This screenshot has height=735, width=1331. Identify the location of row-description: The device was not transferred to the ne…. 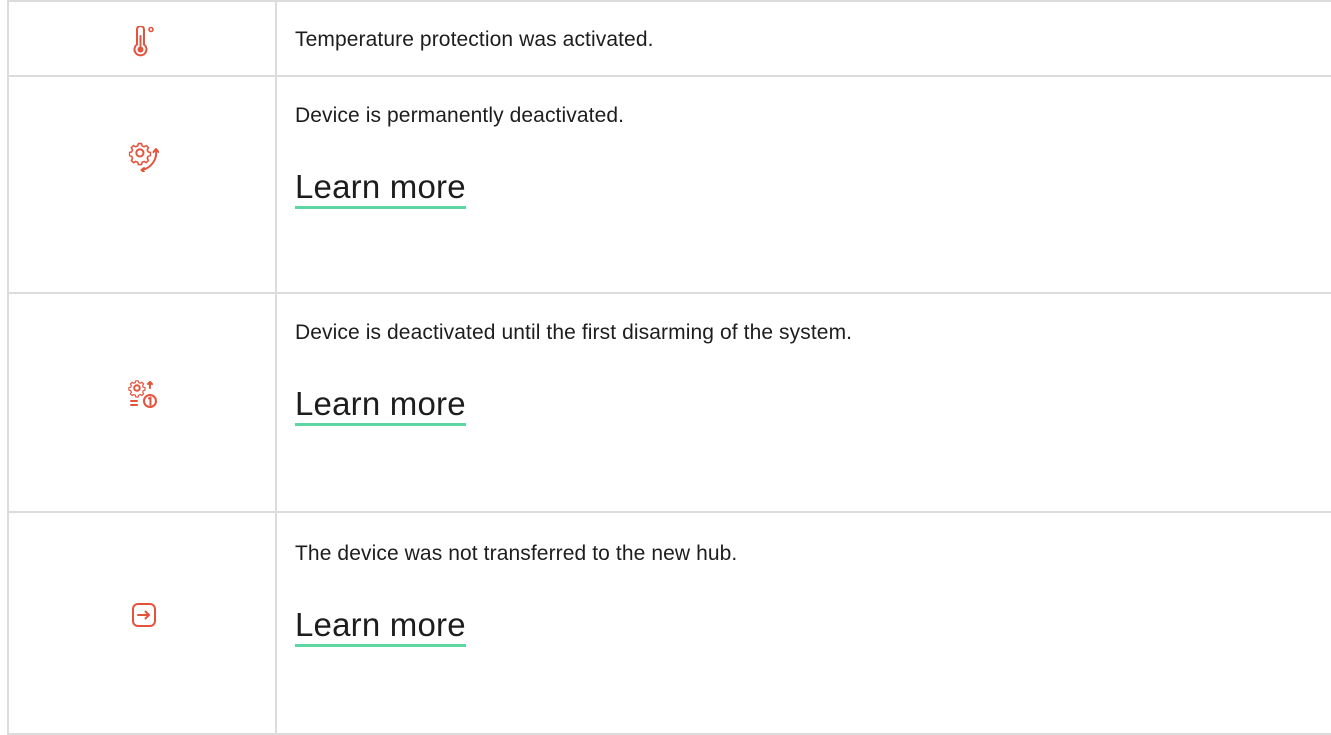
(516, 553).